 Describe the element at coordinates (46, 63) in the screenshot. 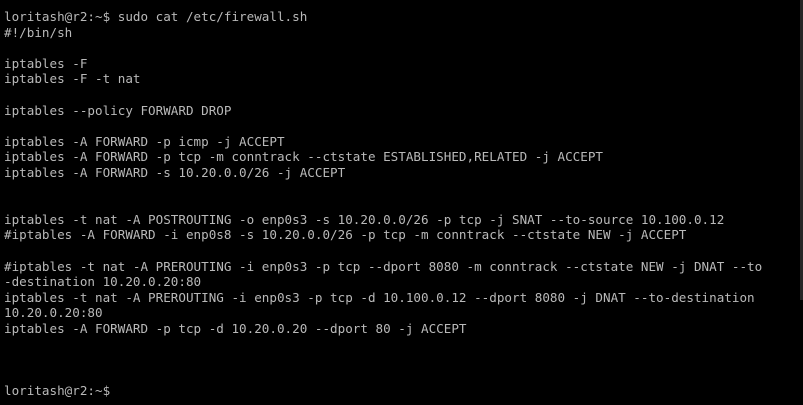

I see `terminal-line: iptables -F` at that location.